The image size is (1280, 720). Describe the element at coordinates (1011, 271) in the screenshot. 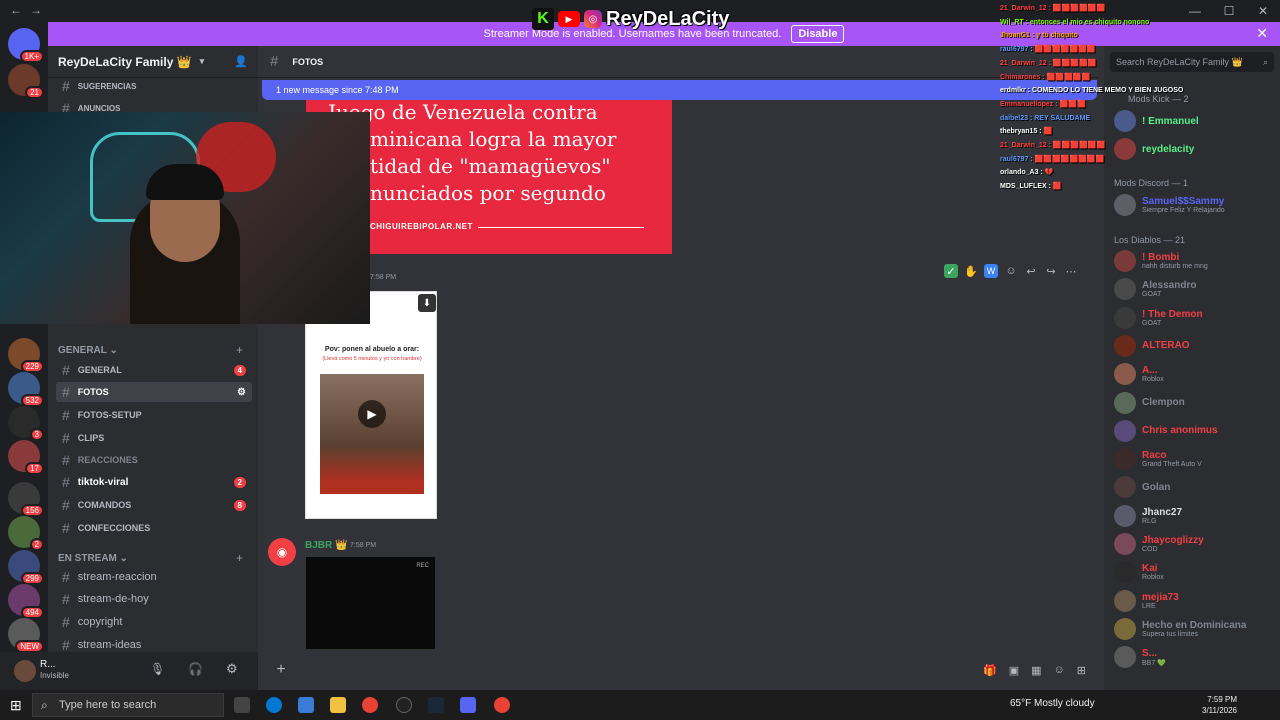

I see `add-reaction-icon: ☺` at that location.